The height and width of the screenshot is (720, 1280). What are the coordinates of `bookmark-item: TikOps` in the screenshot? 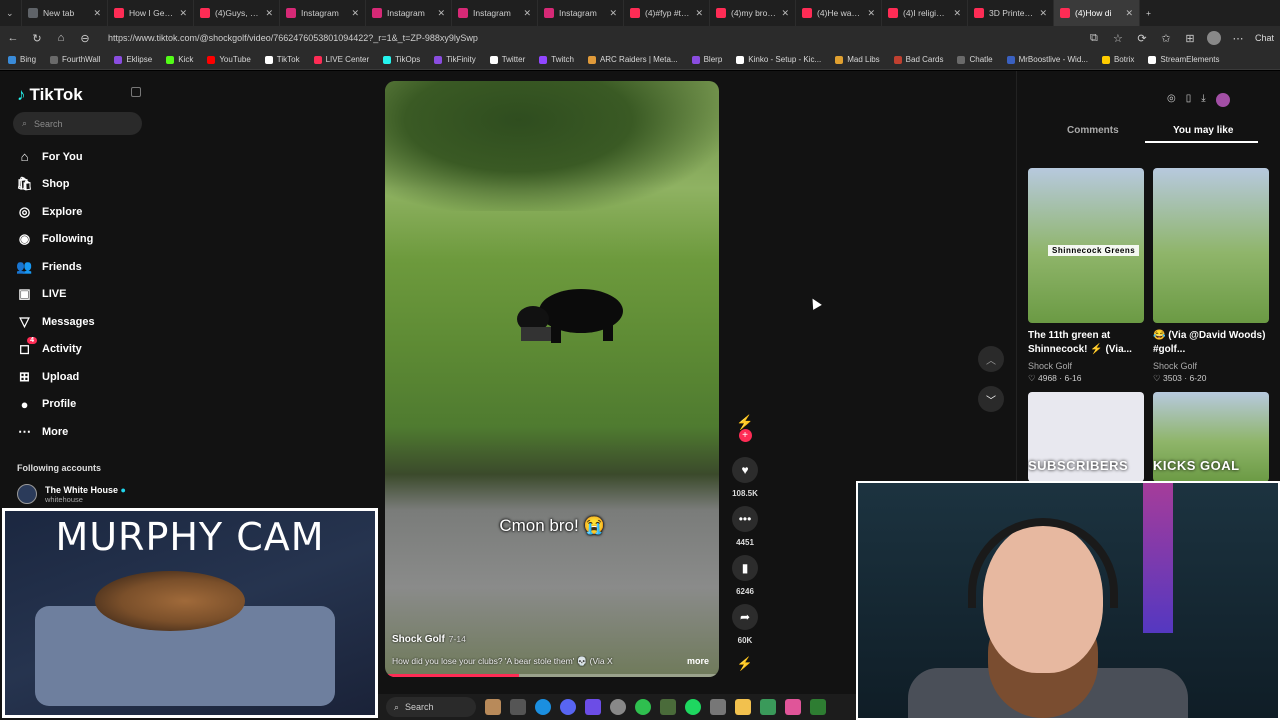 It's located at (401, 59).